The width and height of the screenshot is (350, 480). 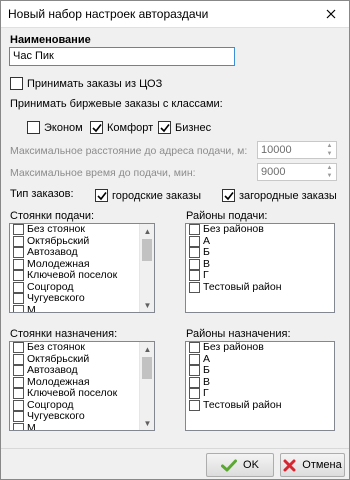 I want to click on cancel-button: Отмена, so click(x=312, y=465).